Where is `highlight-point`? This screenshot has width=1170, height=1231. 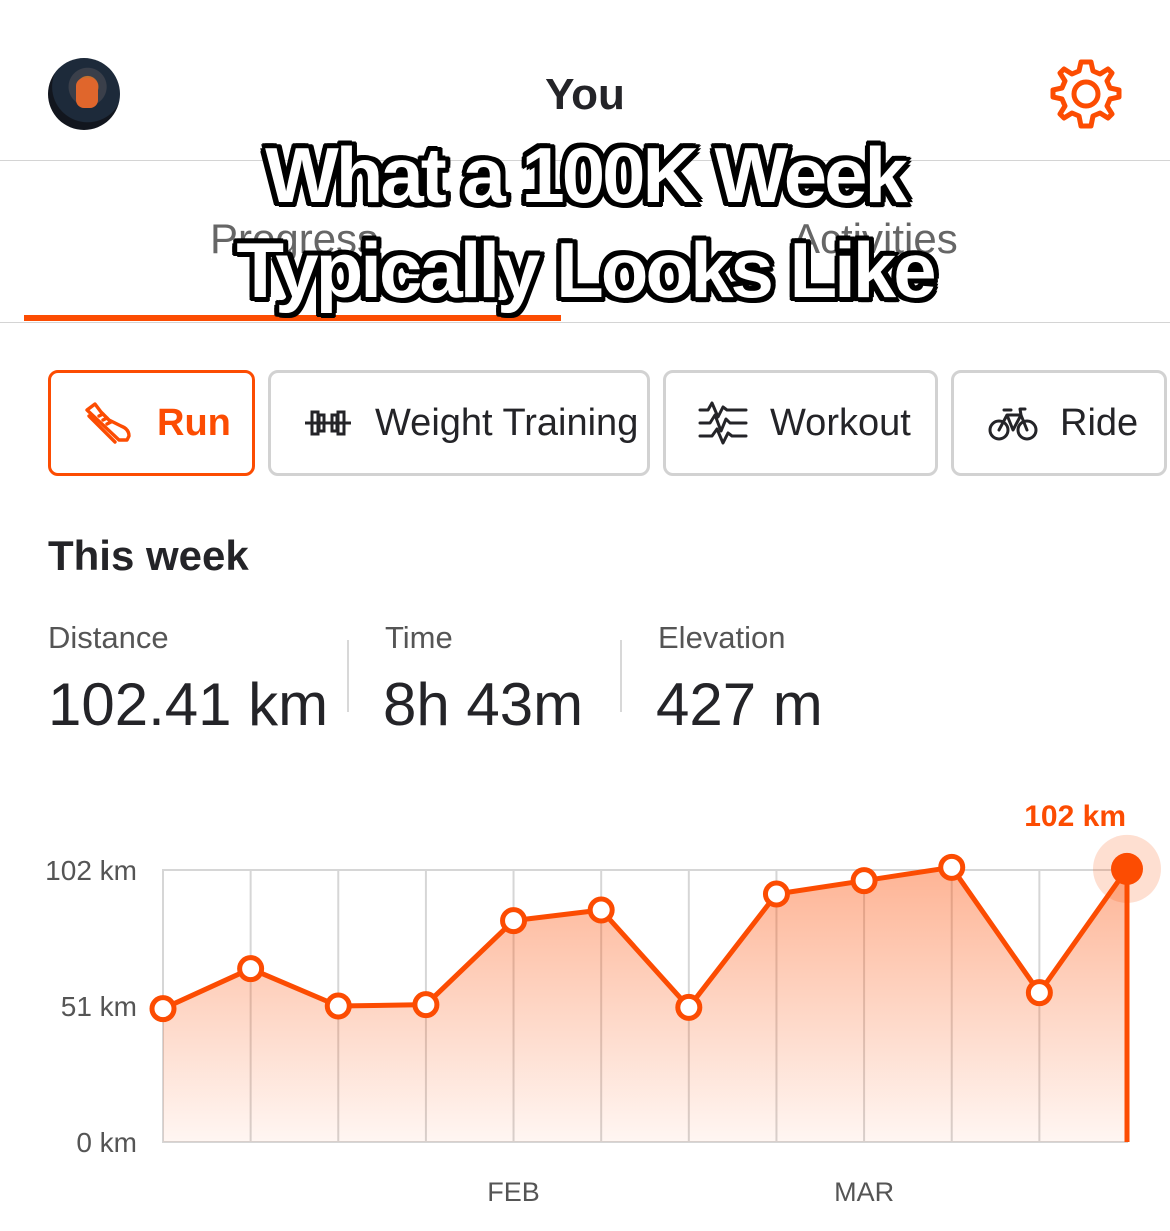 highlight-point is located at coordinates (1127, 868).